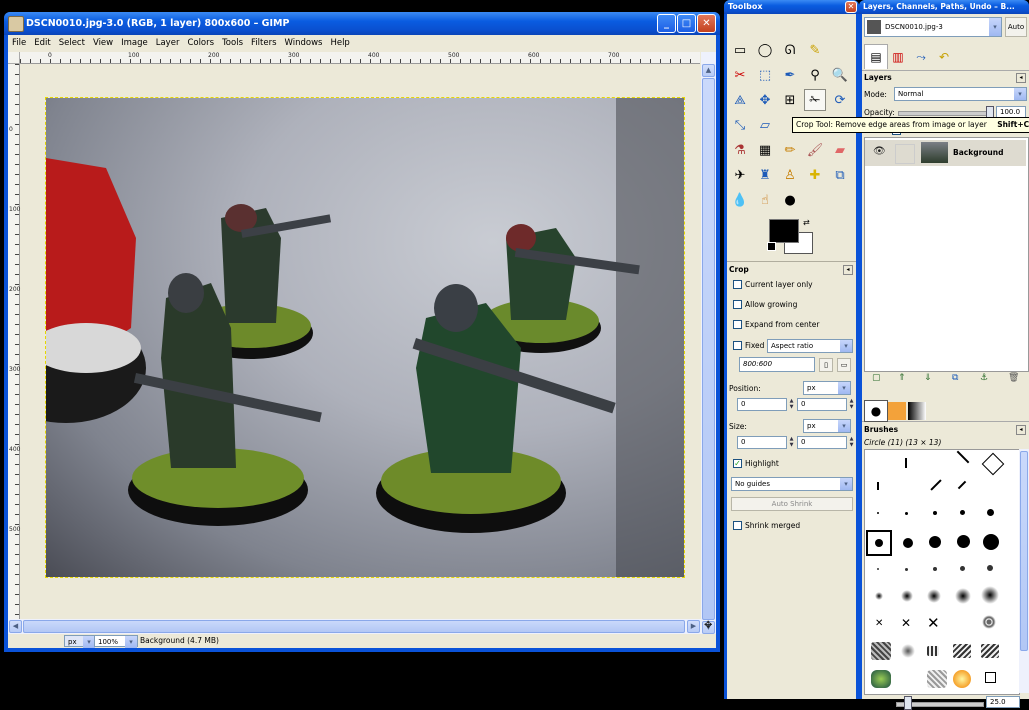 The image size is (1029, 710). What do you see at coordinates (740, 175) in the screenshot?
I see `airbrush-icon: ✈` at bounding box center [740, 175].